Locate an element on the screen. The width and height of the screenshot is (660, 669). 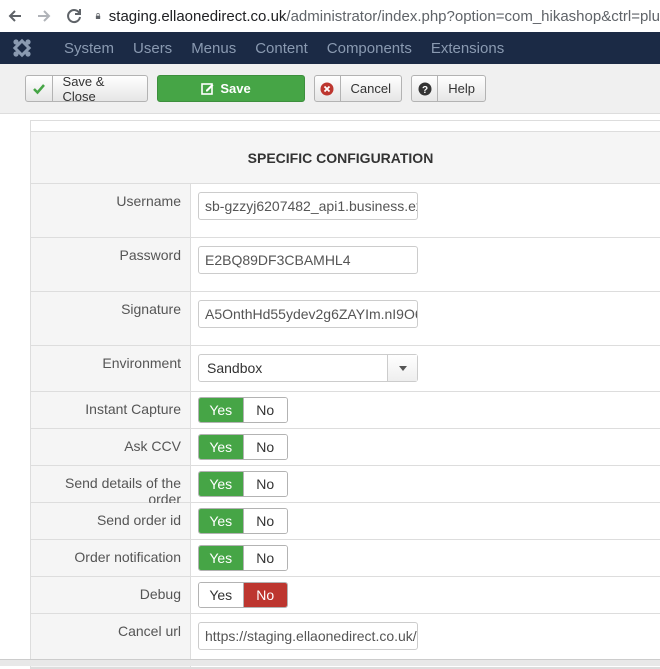
signature-field: A5OnthHd55ydev2g6ZAYIm.nI9O6A is located at coordinates (308, 314).